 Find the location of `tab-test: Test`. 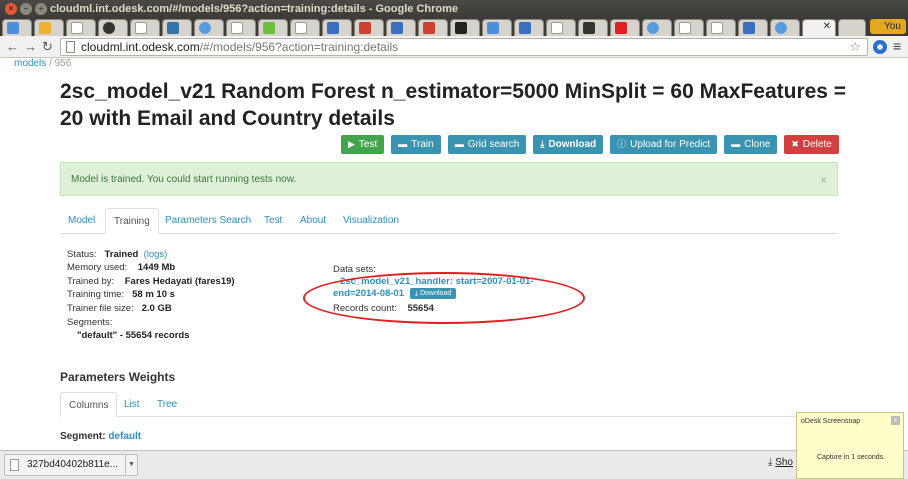

tab-test: Test is located at coordinates (273, 221).